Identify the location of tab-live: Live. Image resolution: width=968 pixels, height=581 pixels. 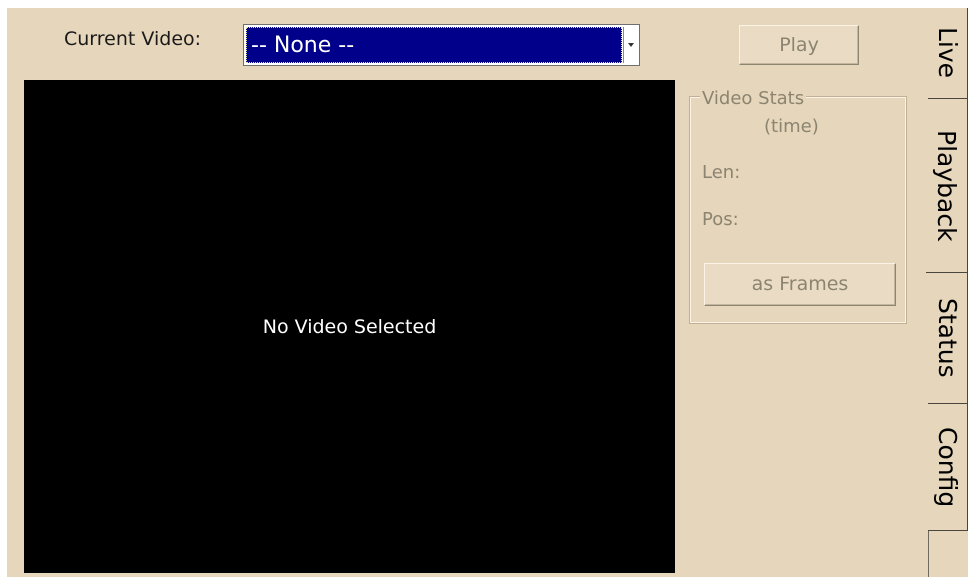
(948, 53).